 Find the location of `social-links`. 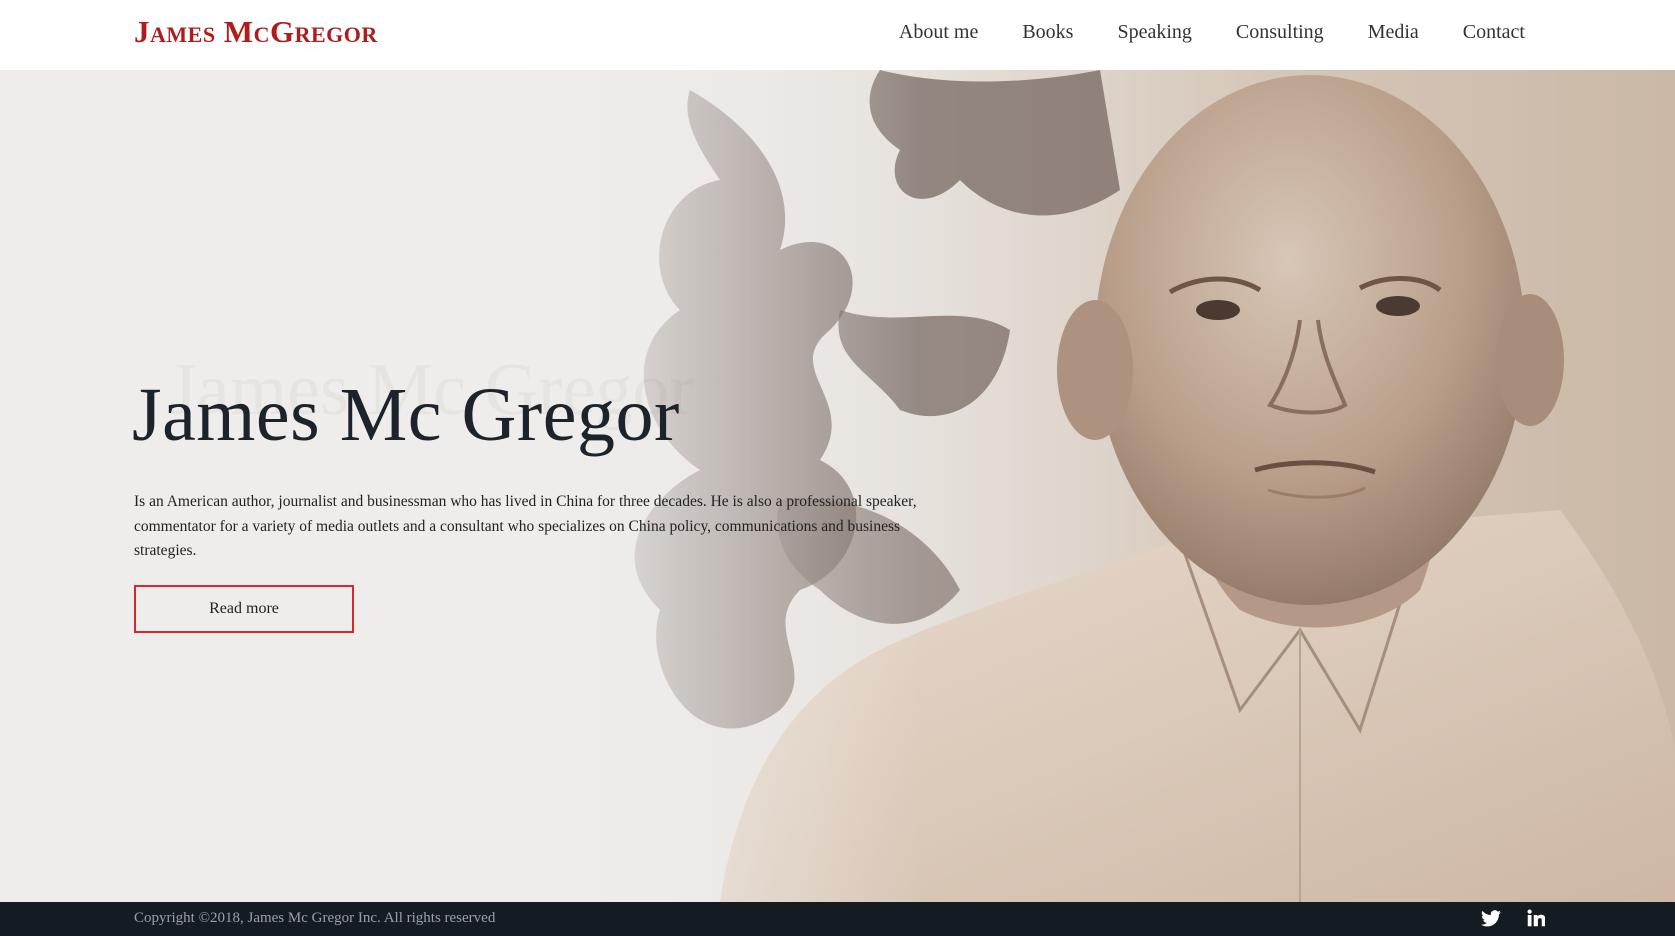

social-links is located at coordinates (1500, 920).